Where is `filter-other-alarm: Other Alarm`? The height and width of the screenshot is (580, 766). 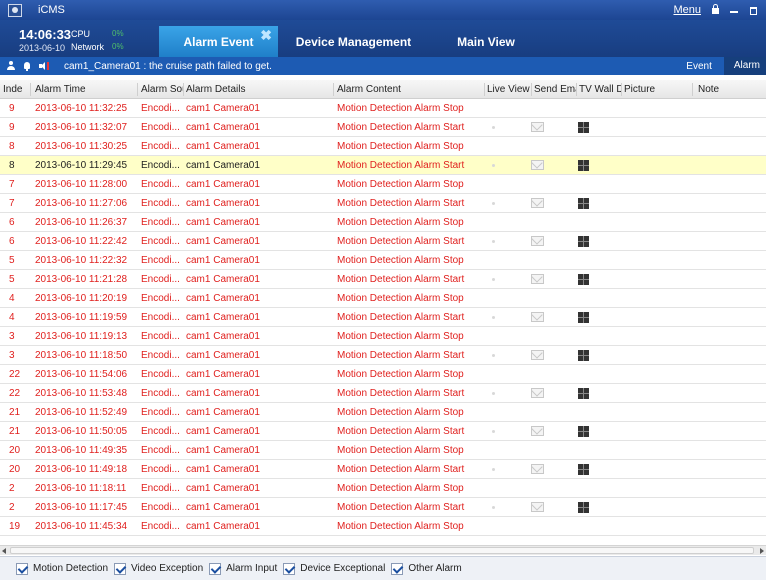 filter-other-alarm: Other Alarm is located at coordinates (426, 568).